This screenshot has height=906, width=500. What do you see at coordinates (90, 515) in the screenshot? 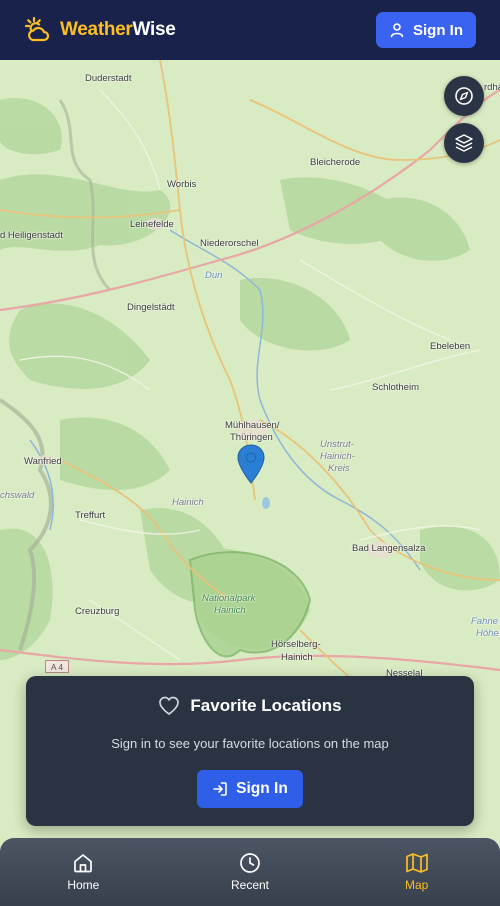
I see `place-label-treffurt: Treffurt` at bounding box center [90, 515].